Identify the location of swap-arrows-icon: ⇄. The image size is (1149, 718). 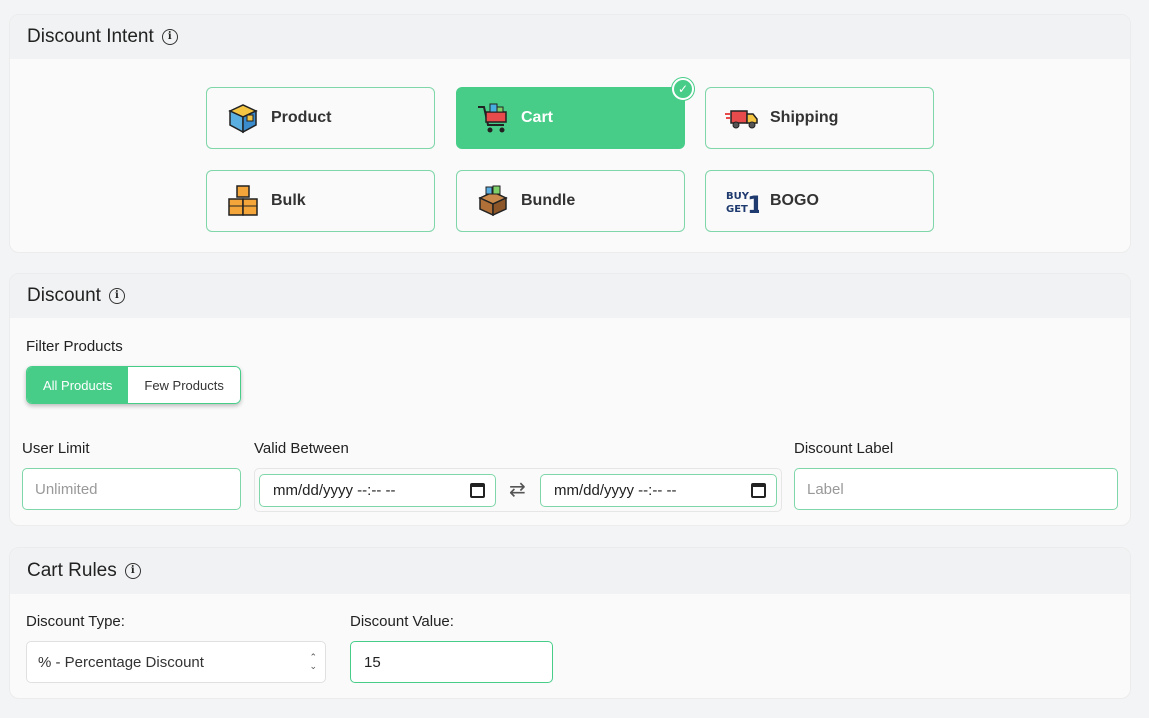
(517, 490).